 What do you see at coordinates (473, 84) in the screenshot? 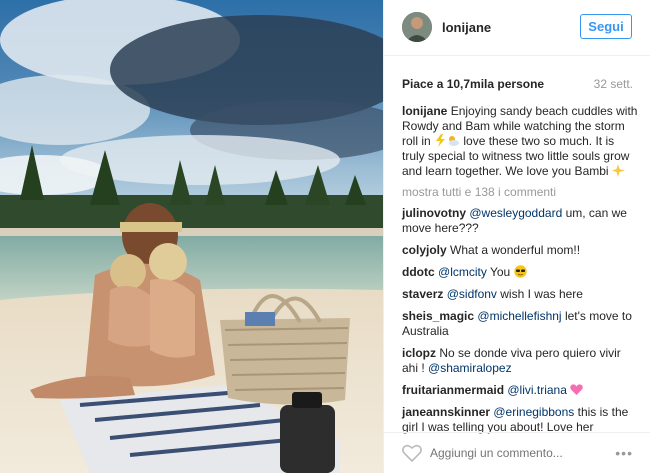
I see `likes-count: Piace a 10,7mila persone` at bounding box center [473, 84].